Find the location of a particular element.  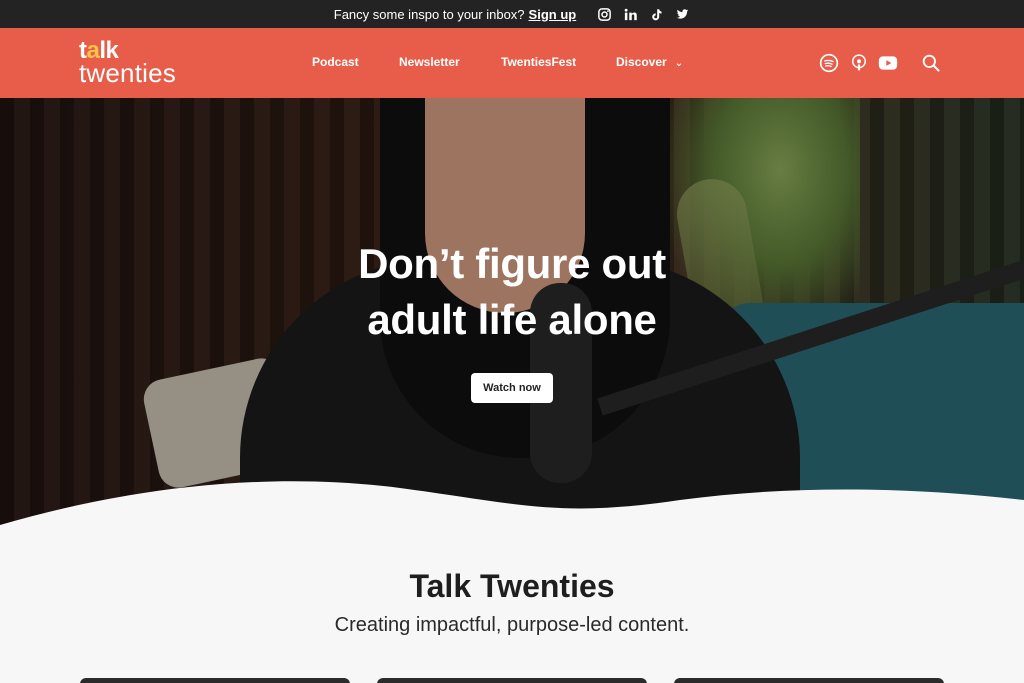

signup-link: Sign up is located at coordinates (553, 14).